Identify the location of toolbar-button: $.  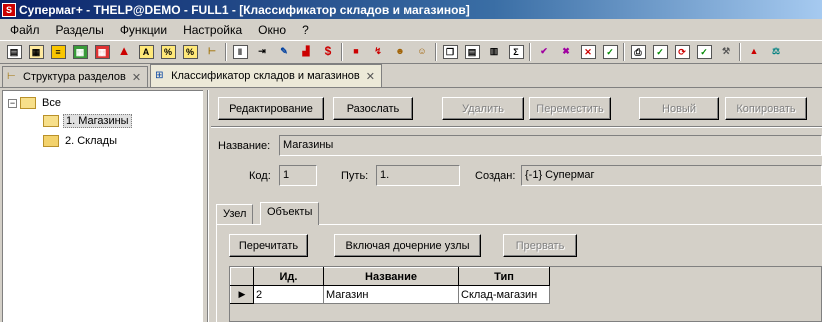
(328, 52).